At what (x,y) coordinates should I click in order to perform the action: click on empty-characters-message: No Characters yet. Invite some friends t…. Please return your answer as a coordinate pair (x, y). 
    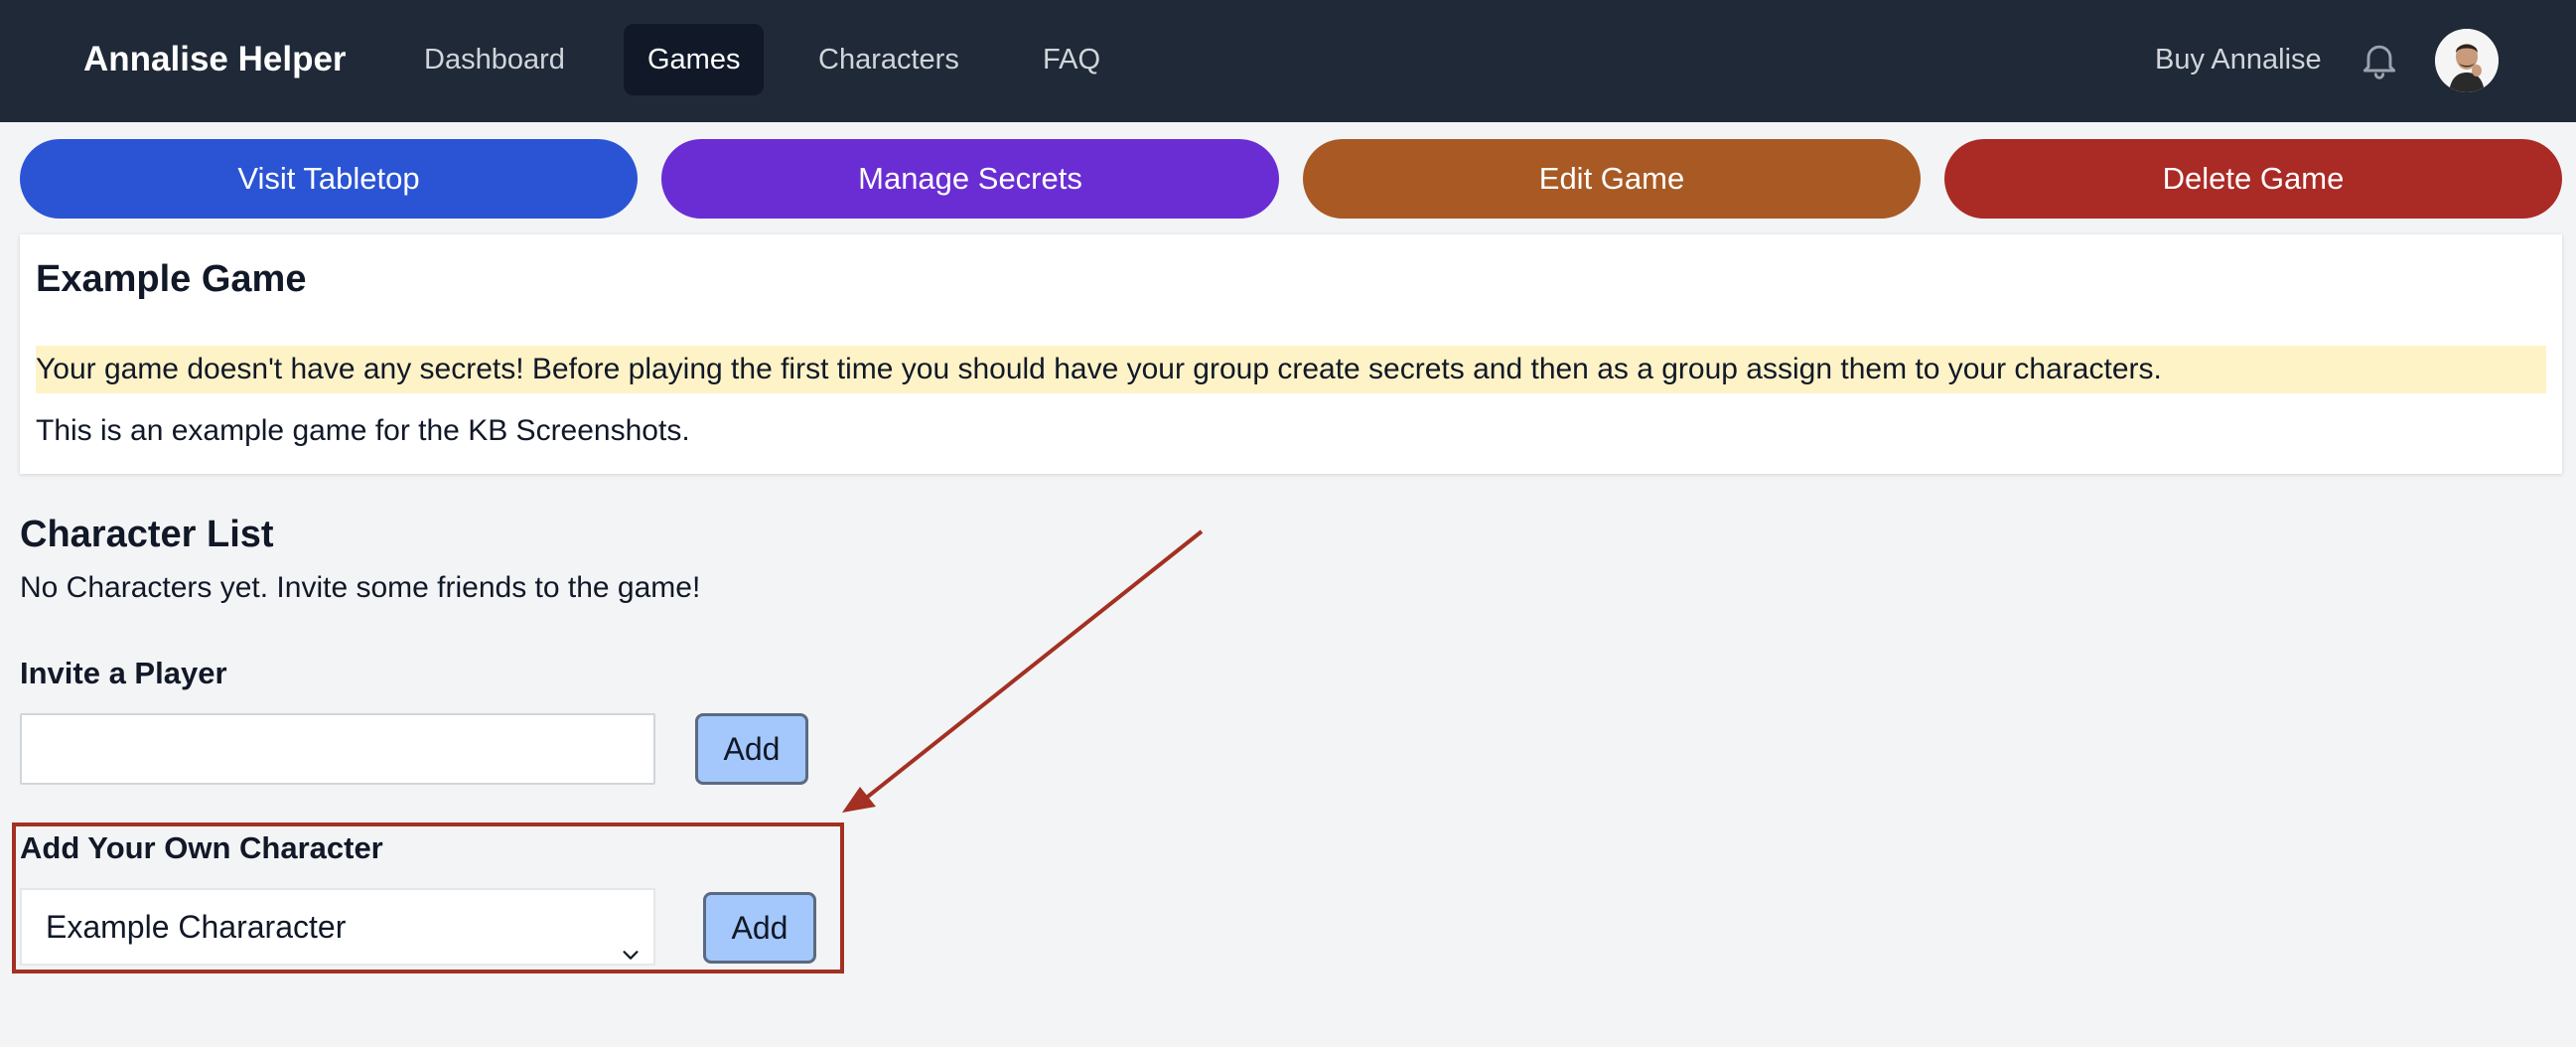
    Looking at the image, I should click on (361, 587).